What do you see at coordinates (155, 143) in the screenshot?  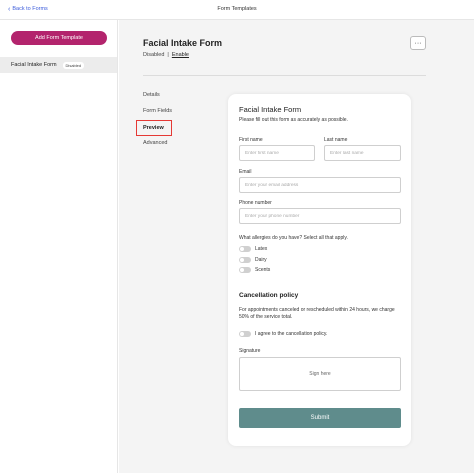 I see `nav-advanced: Advanced` at bounding box center [155, 143].